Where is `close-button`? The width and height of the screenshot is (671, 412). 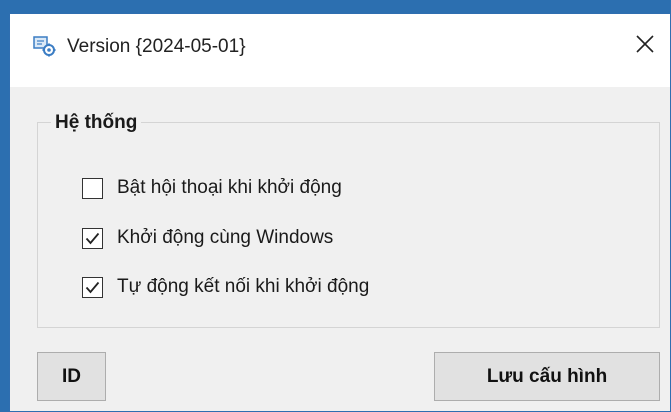
close-button is located at coordinates (645, 46).